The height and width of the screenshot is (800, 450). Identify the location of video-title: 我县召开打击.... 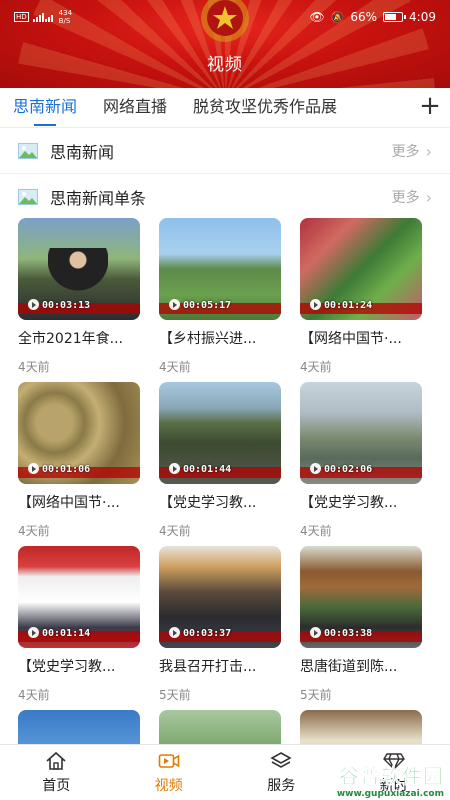
(208, 667).